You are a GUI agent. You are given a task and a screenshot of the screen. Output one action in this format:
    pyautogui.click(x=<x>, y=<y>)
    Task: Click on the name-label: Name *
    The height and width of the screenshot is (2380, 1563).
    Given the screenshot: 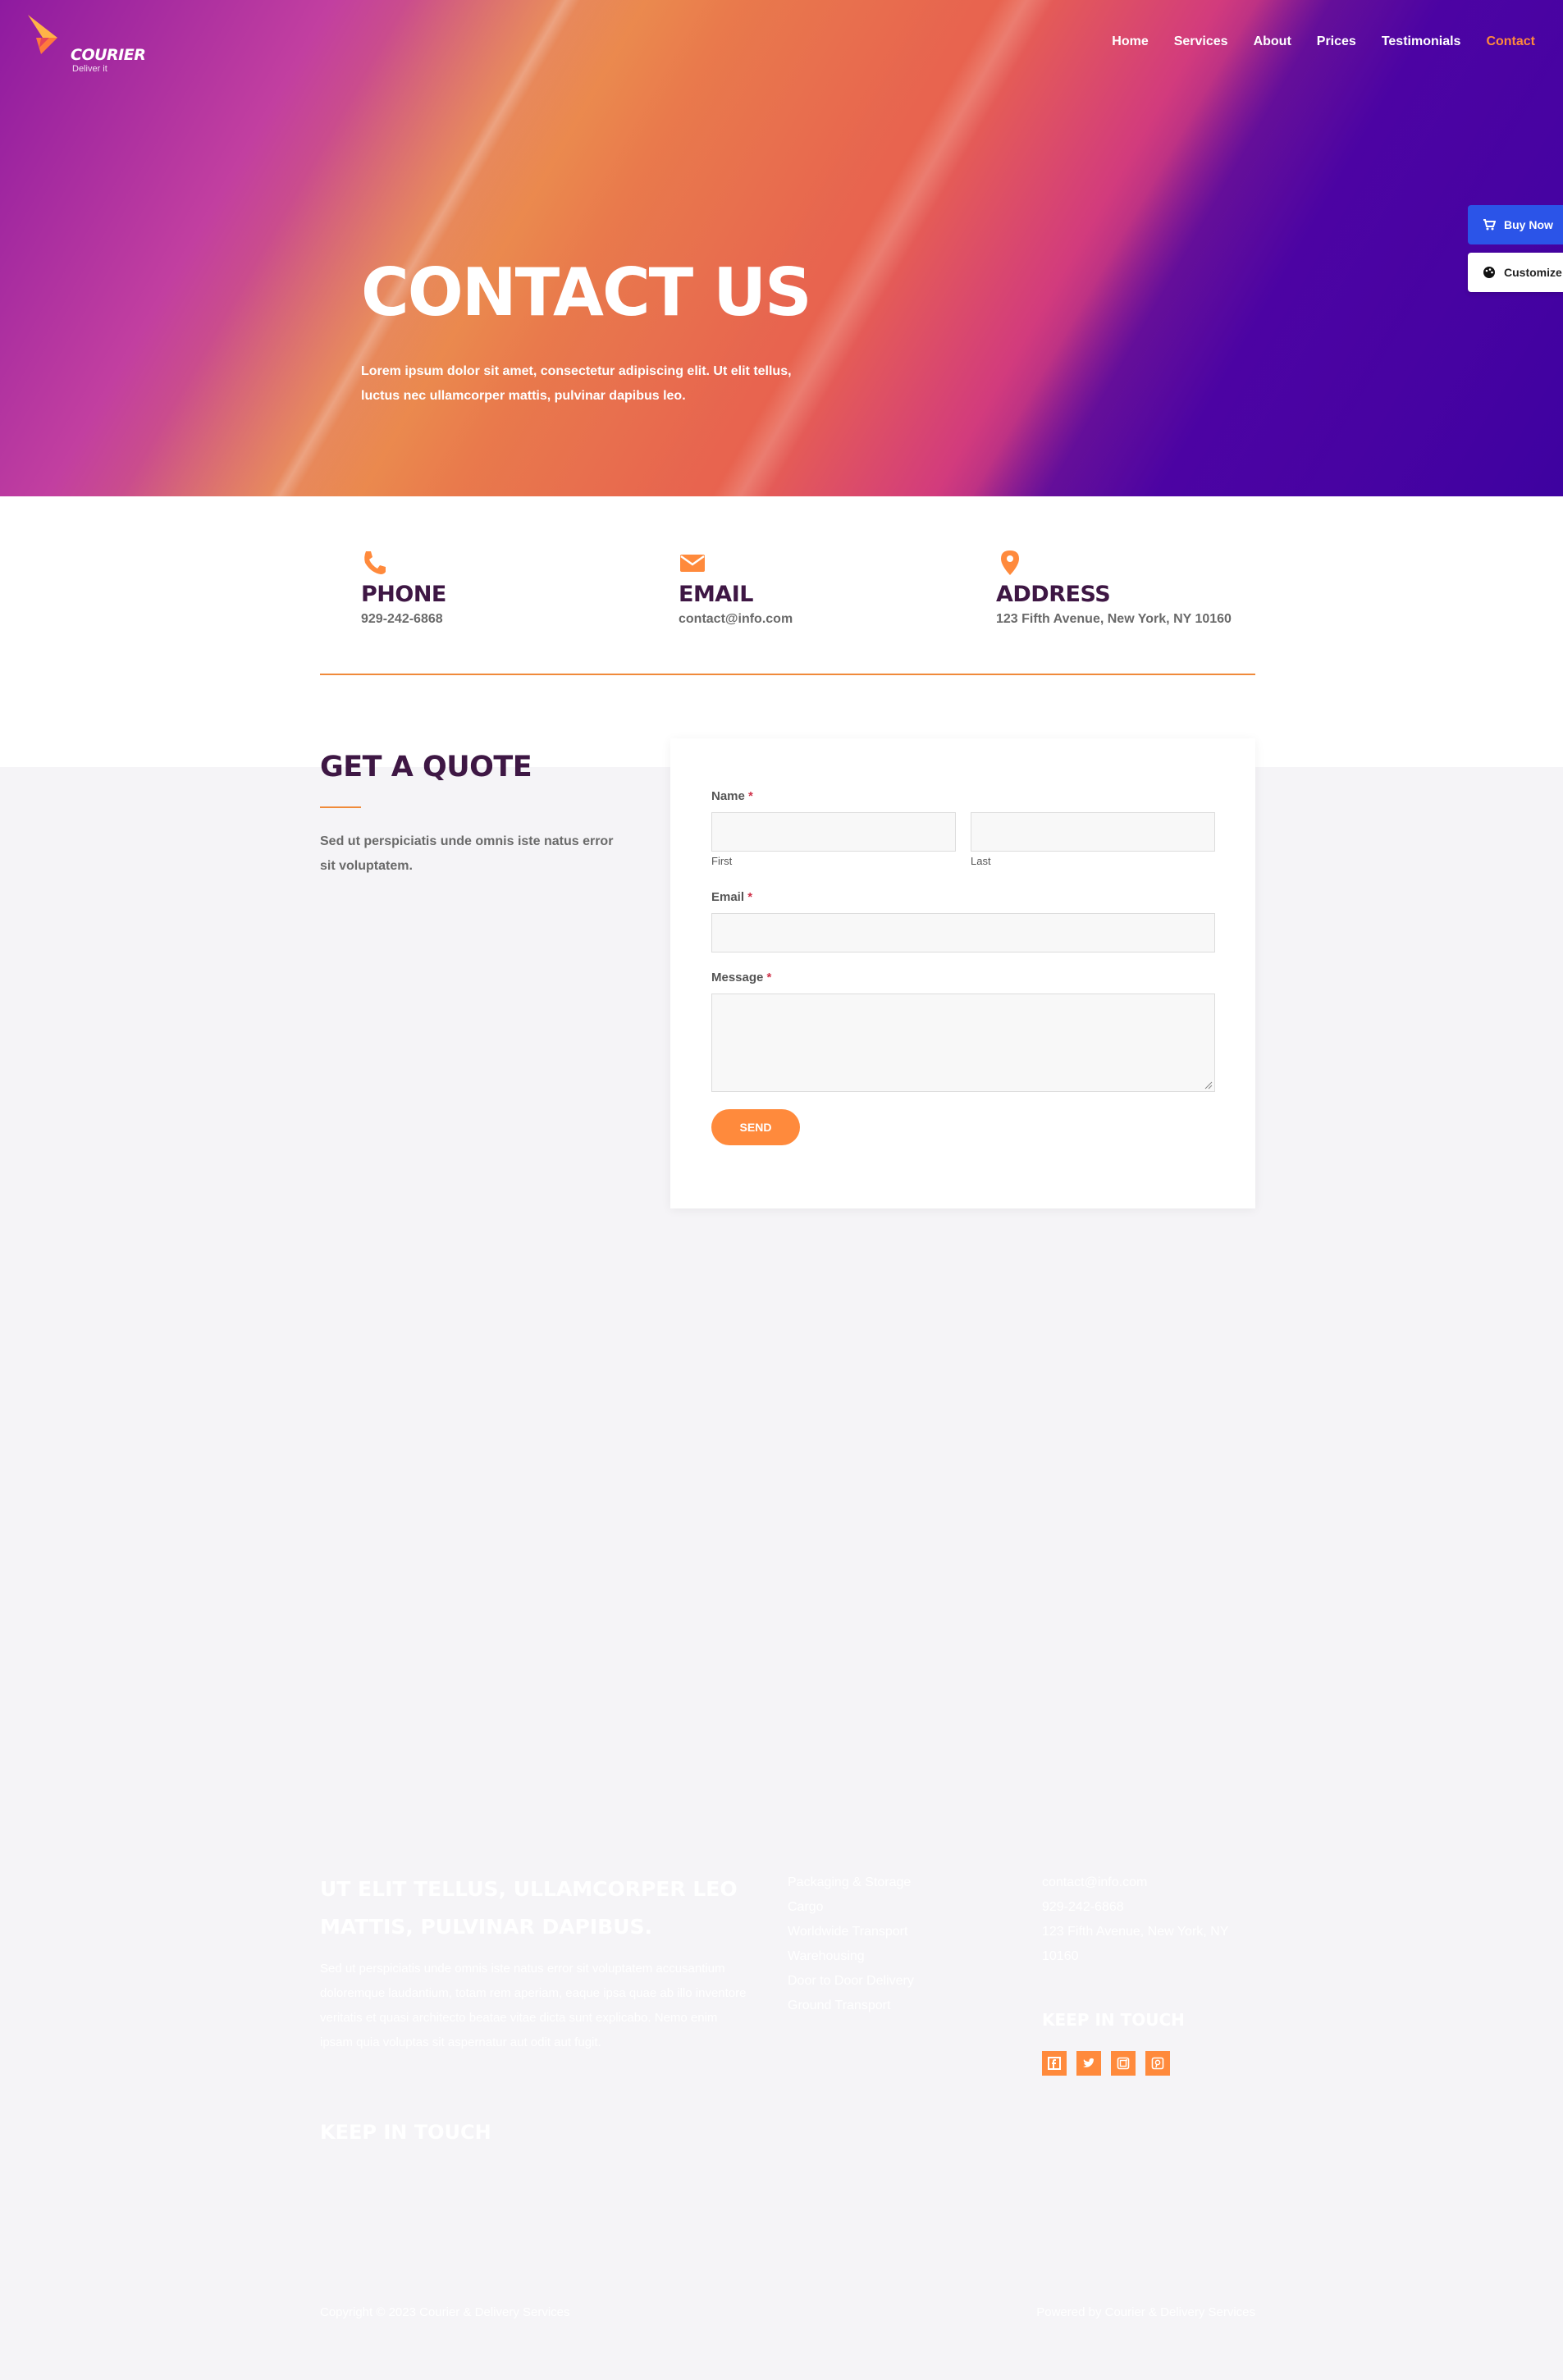 What is the action you would take?
    pyautogui.click(x=732, y=796)
    